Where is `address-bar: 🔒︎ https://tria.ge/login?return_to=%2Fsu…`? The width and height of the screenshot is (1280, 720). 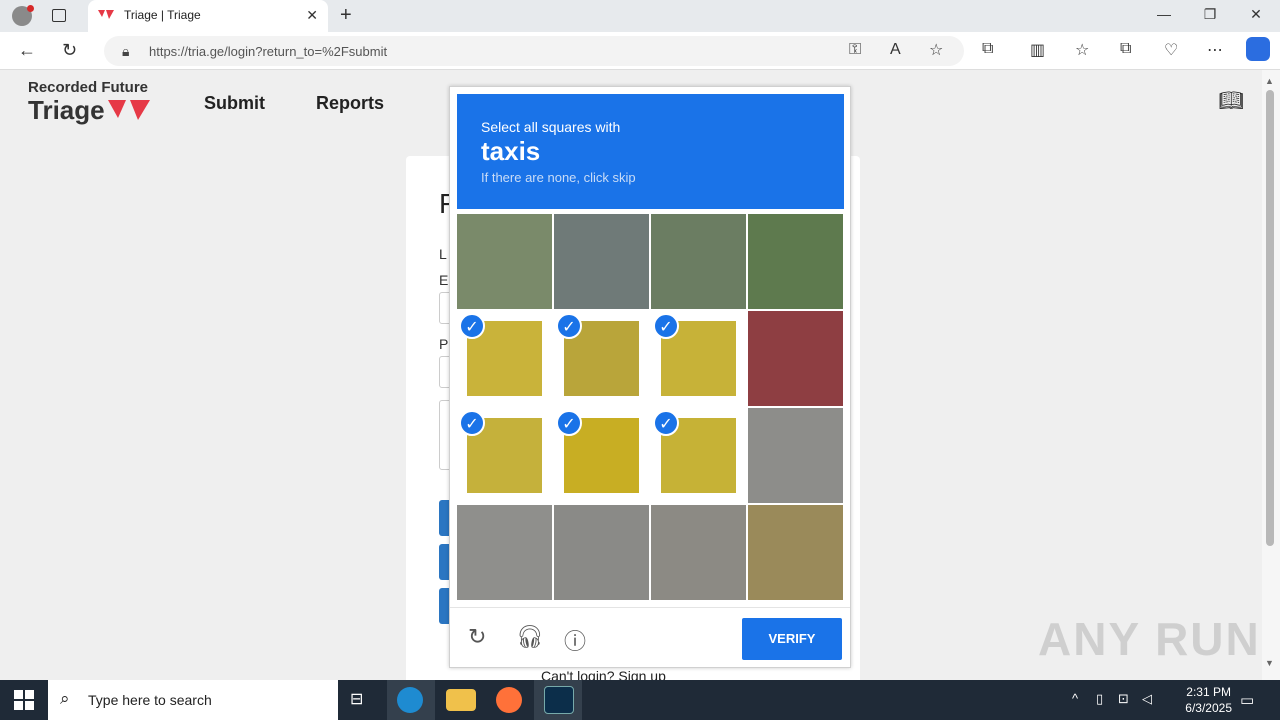
address-bar: 🔒︎ https://tria.ge/login?return_to=%2Fsu… is located at coordinates (534, 51).